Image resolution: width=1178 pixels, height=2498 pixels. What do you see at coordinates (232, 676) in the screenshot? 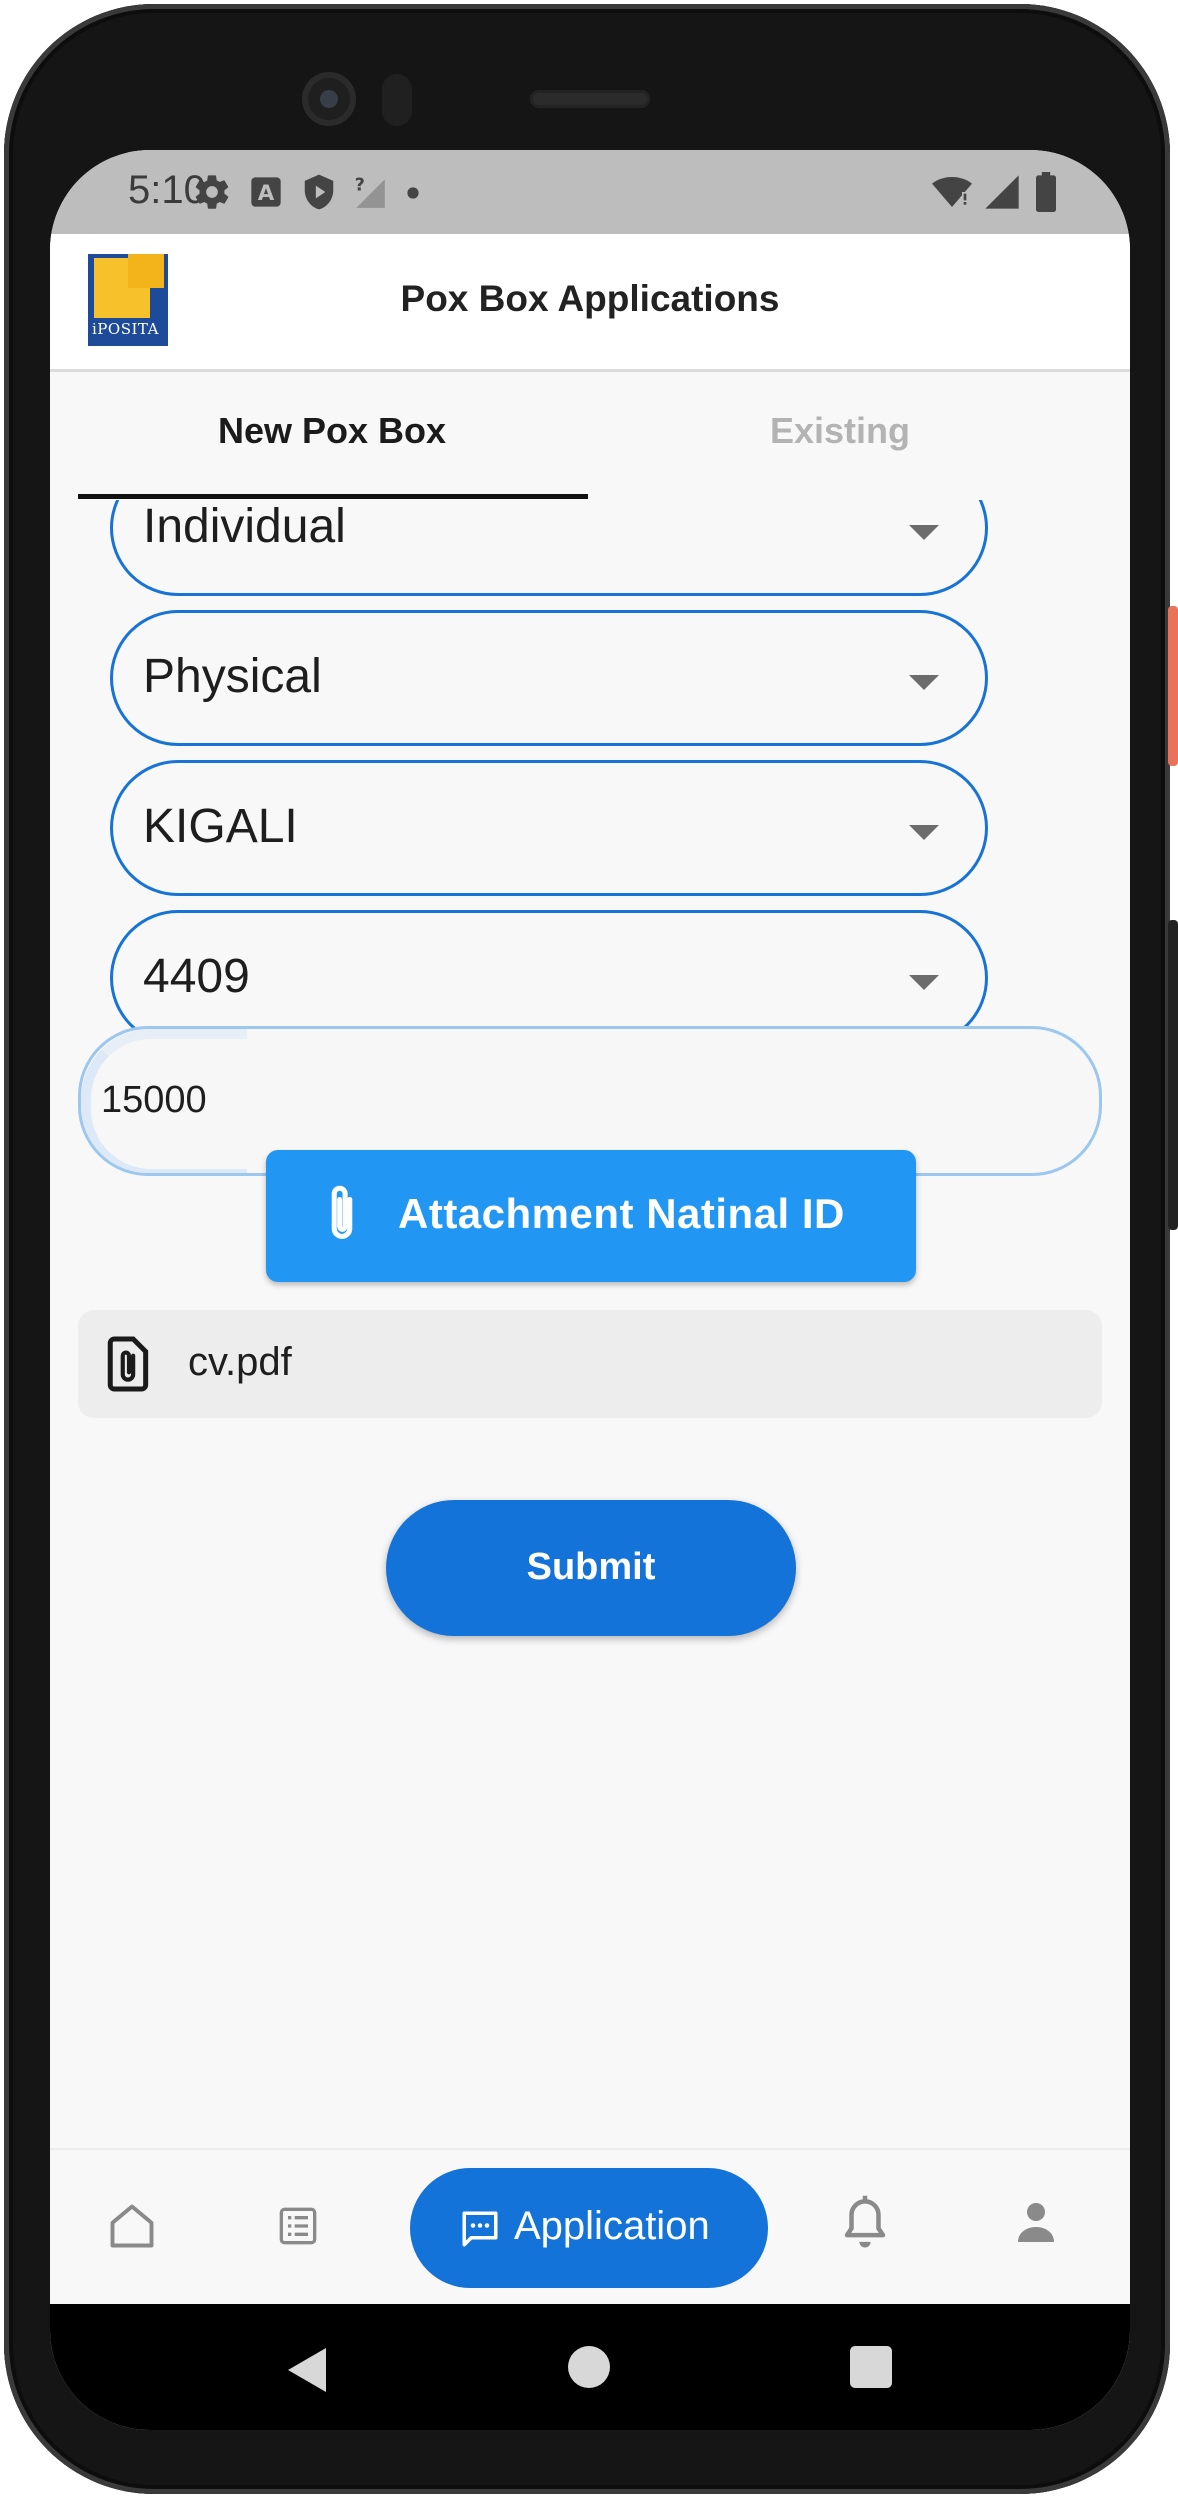
I see `box-type-value: Physical` at bounding box center [232, 676].